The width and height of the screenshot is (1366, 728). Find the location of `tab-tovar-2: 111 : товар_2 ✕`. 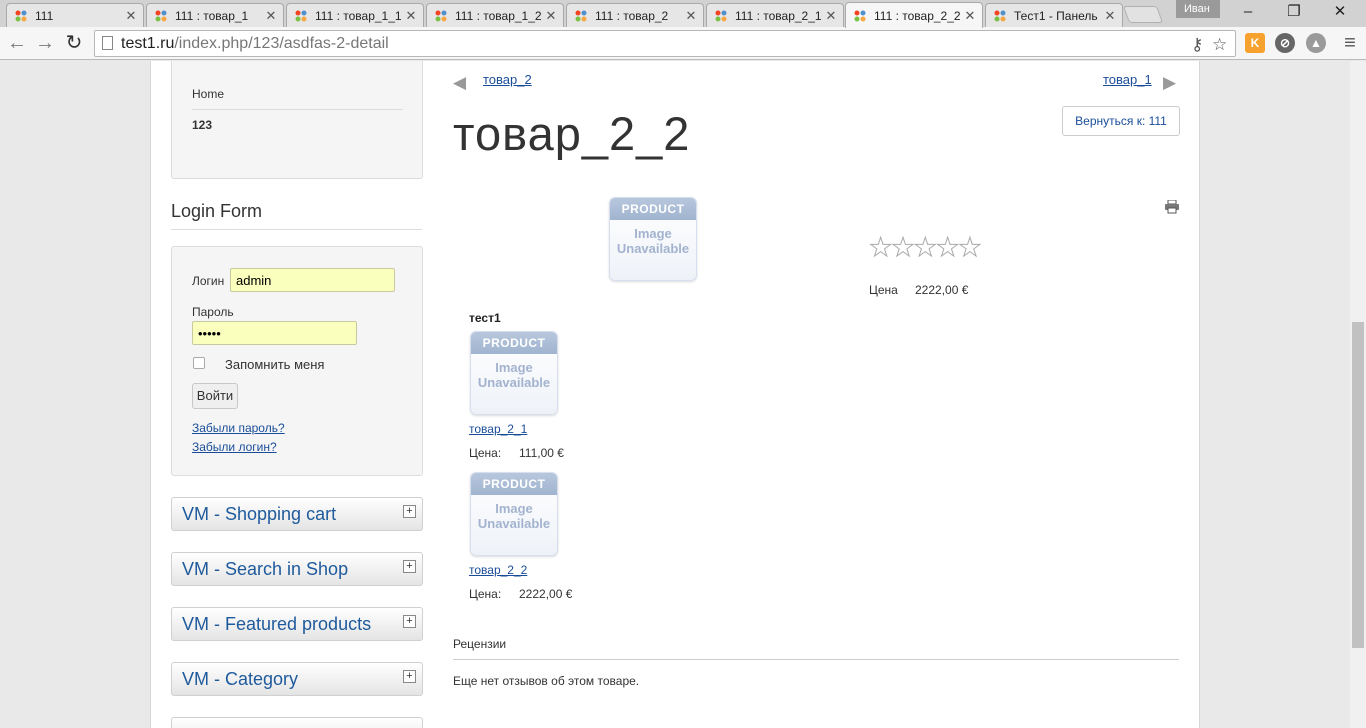

tab-tovar-2: 111 : товар_2 ✕ is located at coordinates (635, 15).